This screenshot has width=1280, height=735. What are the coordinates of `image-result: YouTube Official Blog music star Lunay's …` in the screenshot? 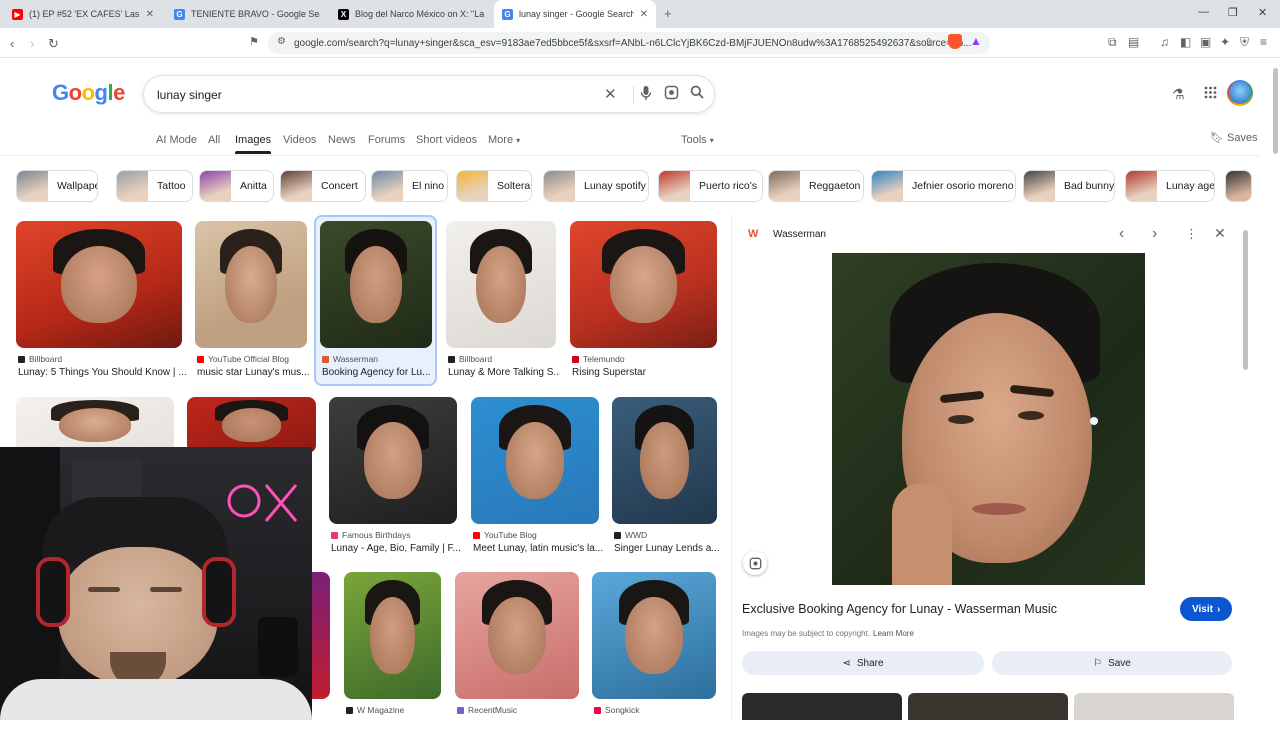 It's located at (252, 302).